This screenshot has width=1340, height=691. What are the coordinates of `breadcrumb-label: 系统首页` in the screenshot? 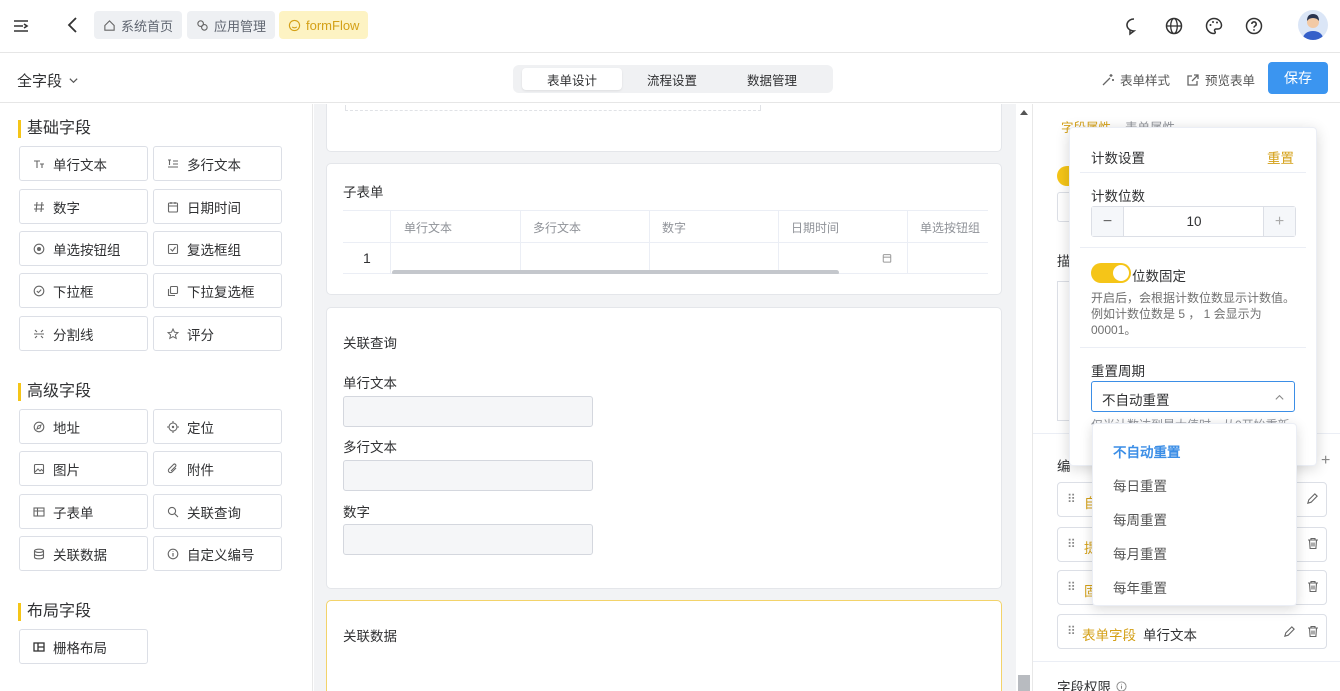 It's located at (147, 26).